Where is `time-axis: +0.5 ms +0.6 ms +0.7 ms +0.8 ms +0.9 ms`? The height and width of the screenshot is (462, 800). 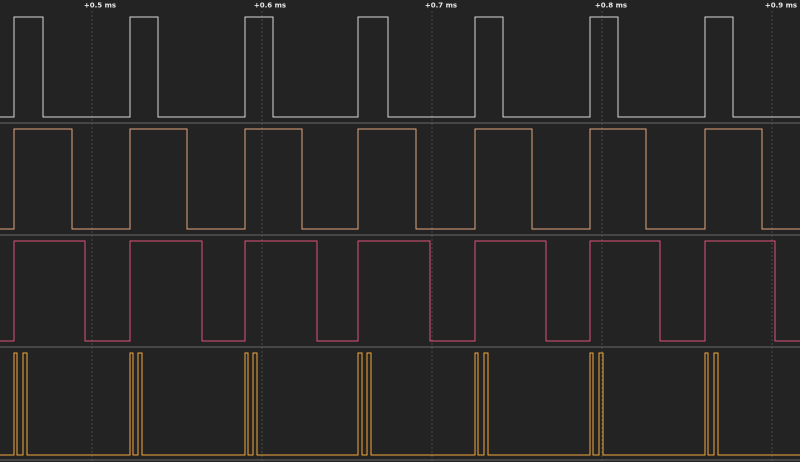
time-axis: +0.5 ms +0.6 ms +0.7 ms +0.8 ms +0.9 ms is located at coordinates (440, 6).